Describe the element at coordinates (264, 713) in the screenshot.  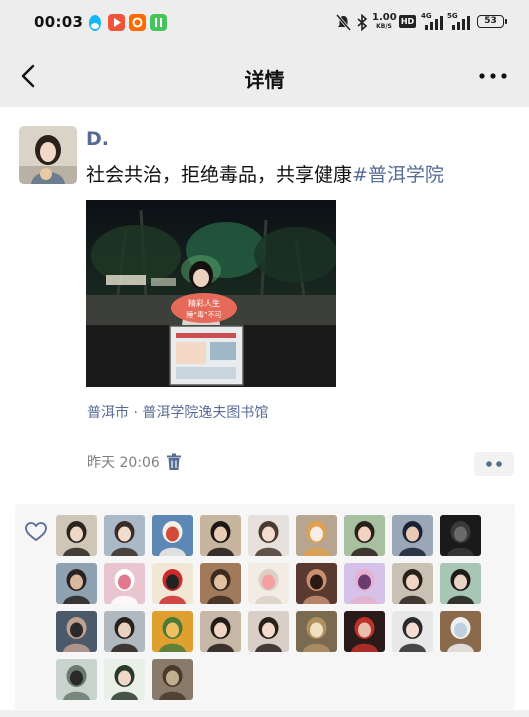
I see `bottom-divider` at that location.